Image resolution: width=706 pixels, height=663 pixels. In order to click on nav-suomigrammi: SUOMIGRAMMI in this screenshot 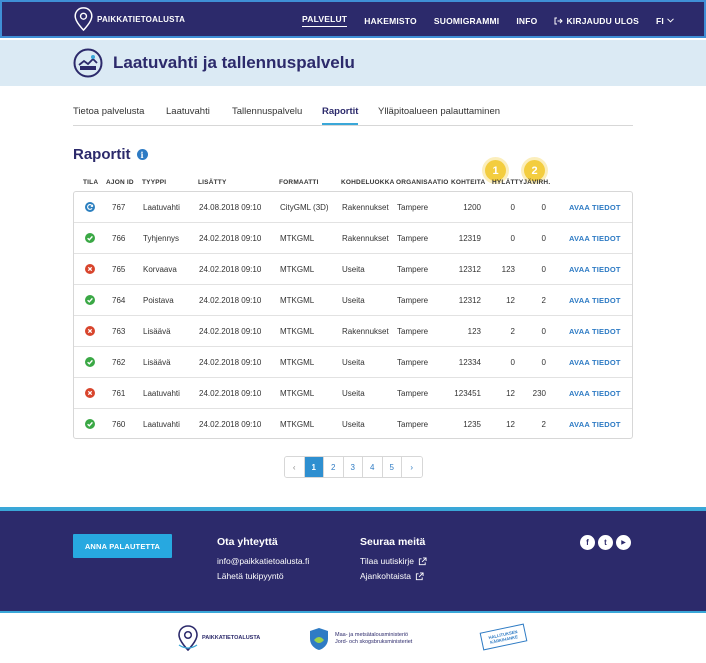, I will do `click(466, 21)`.